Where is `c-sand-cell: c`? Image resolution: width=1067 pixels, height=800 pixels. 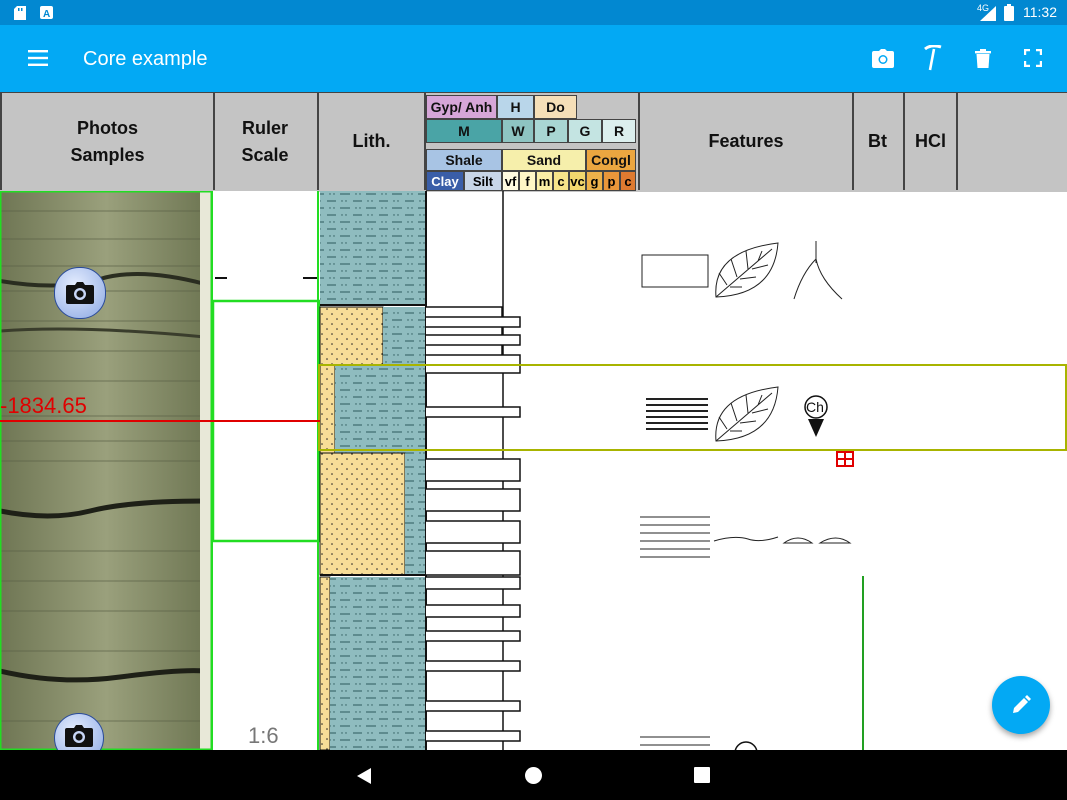 c-sand-cell: c is located at coordinates (561, 181).